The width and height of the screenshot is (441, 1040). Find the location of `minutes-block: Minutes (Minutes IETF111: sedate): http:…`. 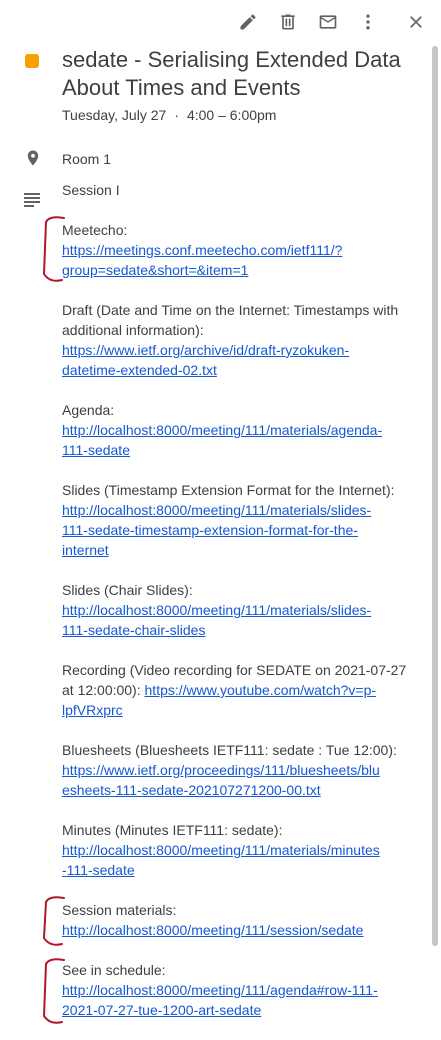

minutes-block: Minutes (Minutes IETF111: sedate): http:… is located at coordinates (237, 850).